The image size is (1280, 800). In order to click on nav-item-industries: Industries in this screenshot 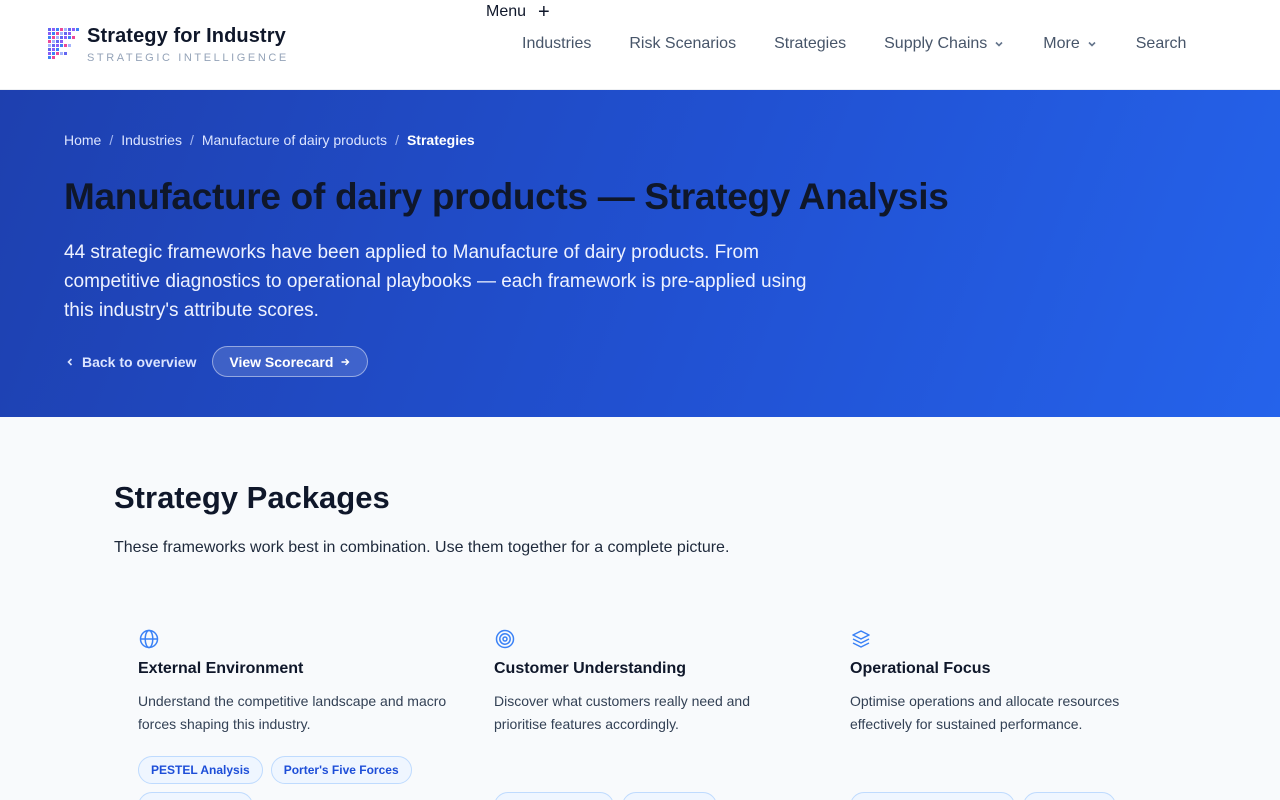, I will do `click(556, 44)`.